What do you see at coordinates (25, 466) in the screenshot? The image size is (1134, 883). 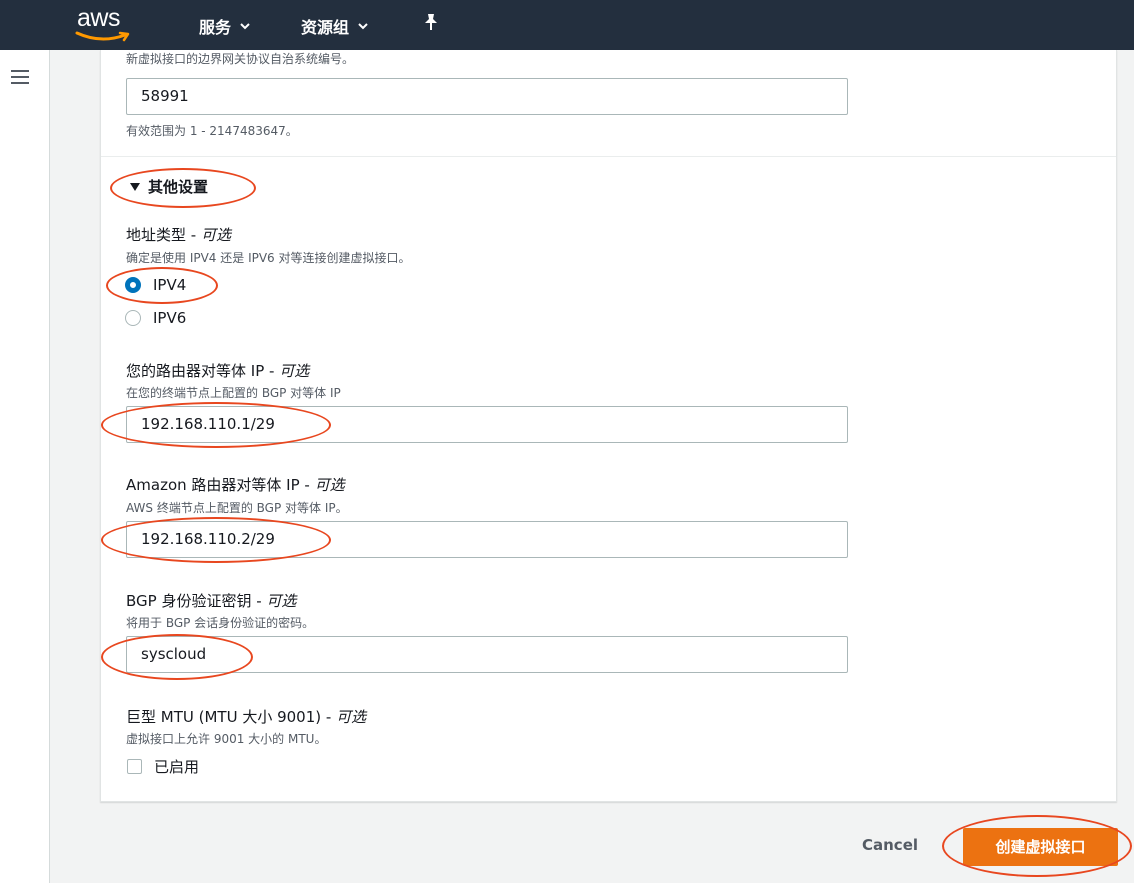 I see `side-navigation` at bounding box center [25, 466].